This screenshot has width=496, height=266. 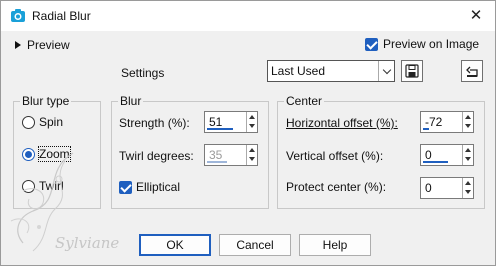 What do you see at coordinates (435, 162) in the screenshot?
I see `vertical-slider-fill` at bounding box center [435, 162].